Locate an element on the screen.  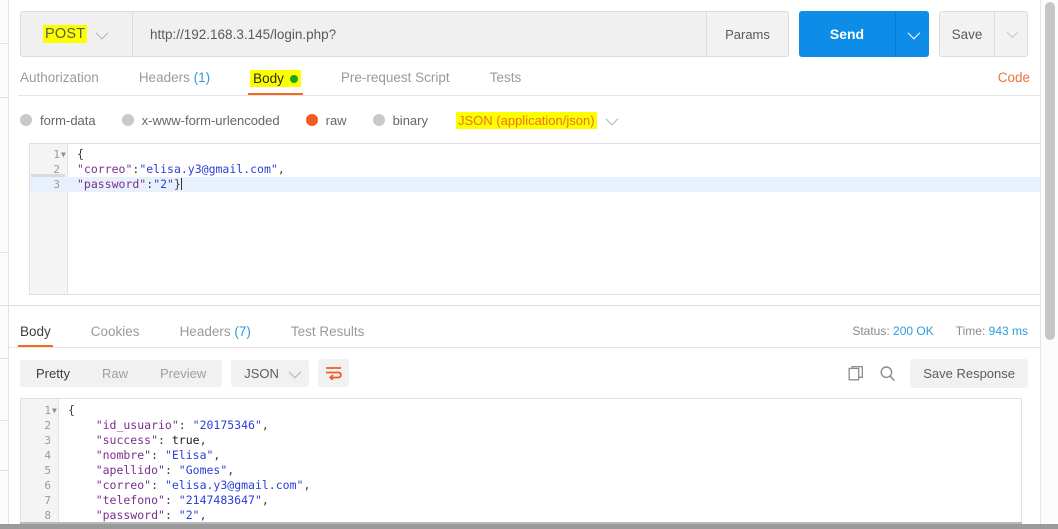
tab-label: Pre-request Script is located at coordinates (395, 77).